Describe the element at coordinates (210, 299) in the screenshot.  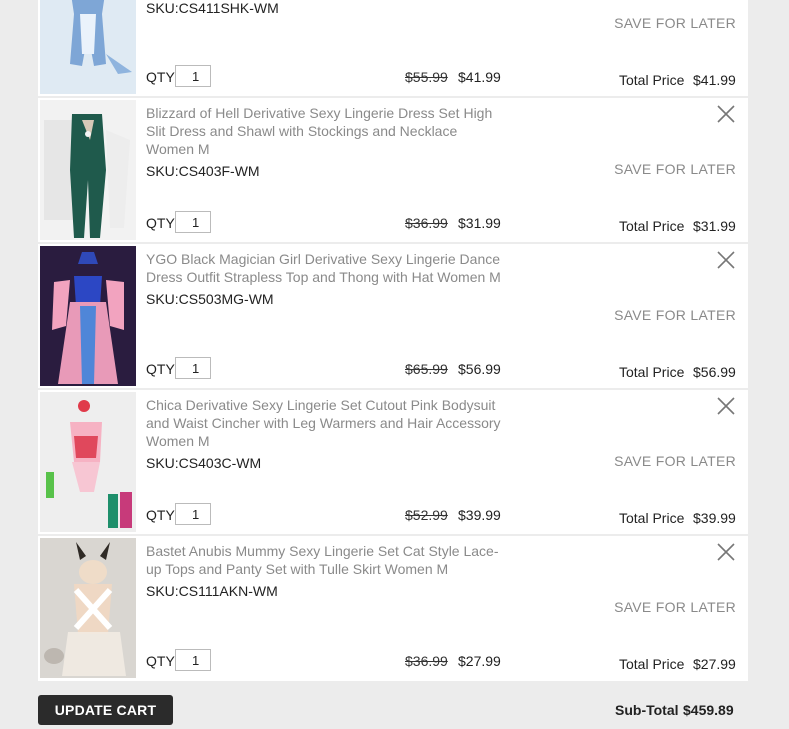
I see `product-sku: SKU:CS503MG-WM` at that location.